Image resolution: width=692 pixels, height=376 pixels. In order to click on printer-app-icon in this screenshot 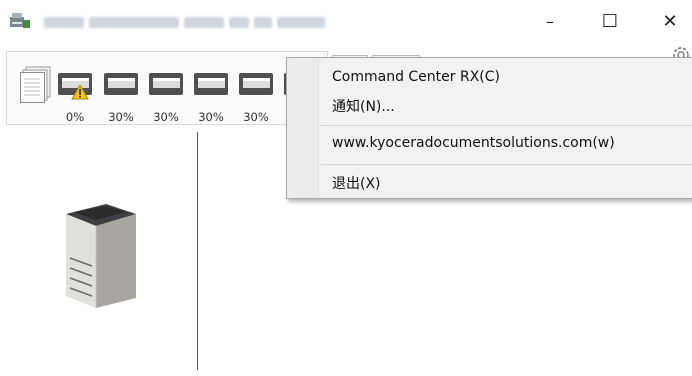, I will do `click(20, 20)`.